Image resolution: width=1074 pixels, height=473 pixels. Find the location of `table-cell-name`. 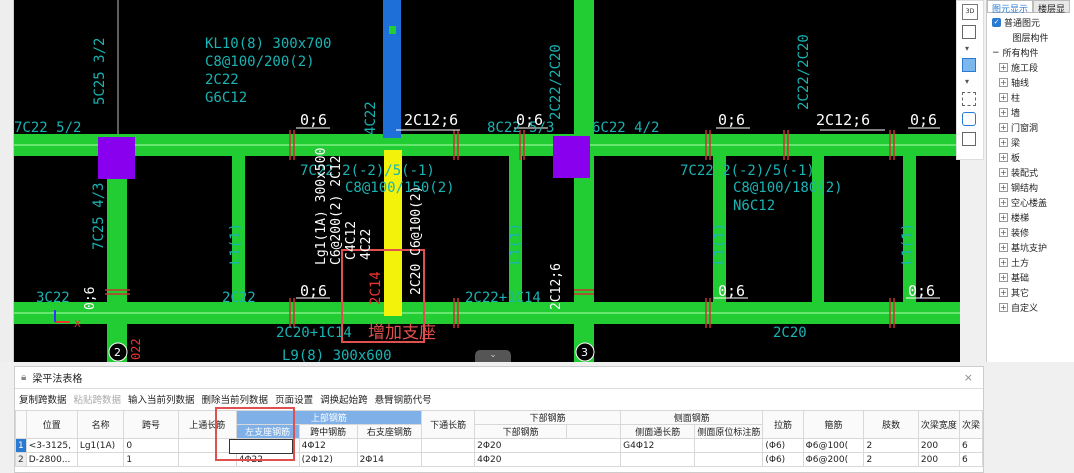

table-cell-name is located at coordinates (100, 459).